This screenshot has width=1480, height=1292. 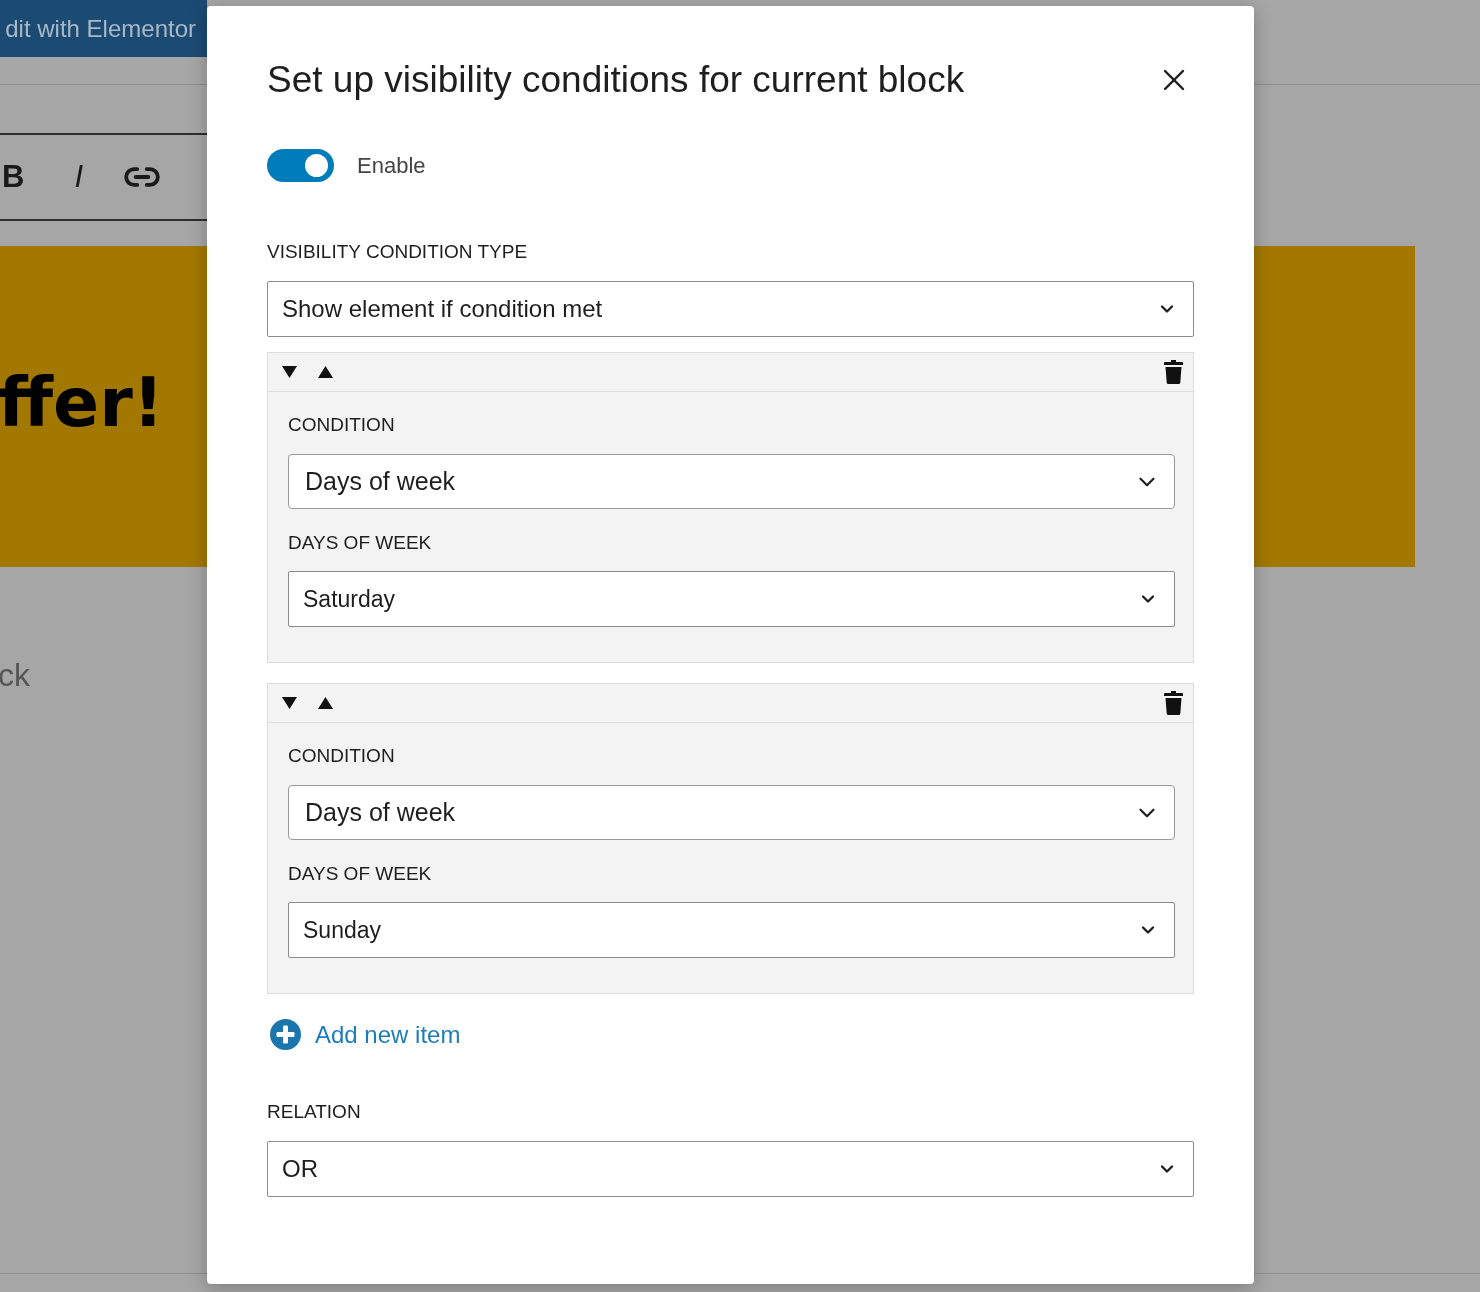 What do you see at coordinates (364, 1034) in the screenshot?
I see `add-item-link: Add new item` at bounding box center [364, 1034].